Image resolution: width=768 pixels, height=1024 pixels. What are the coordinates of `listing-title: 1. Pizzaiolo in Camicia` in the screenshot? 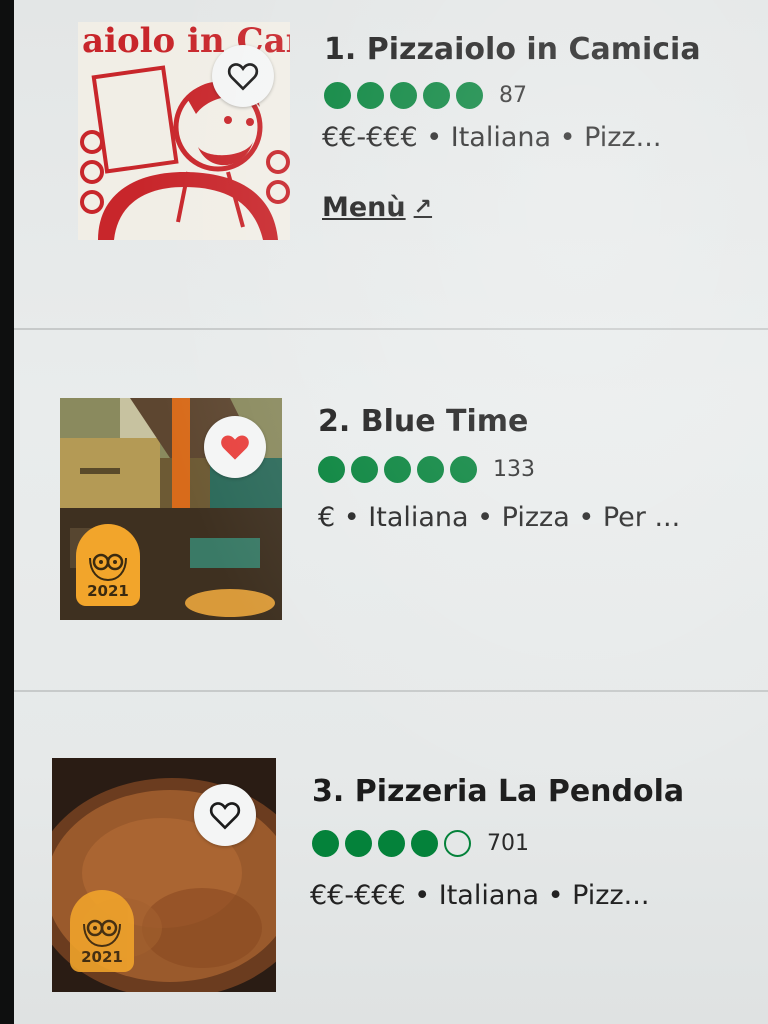 It's located at (512, 49).